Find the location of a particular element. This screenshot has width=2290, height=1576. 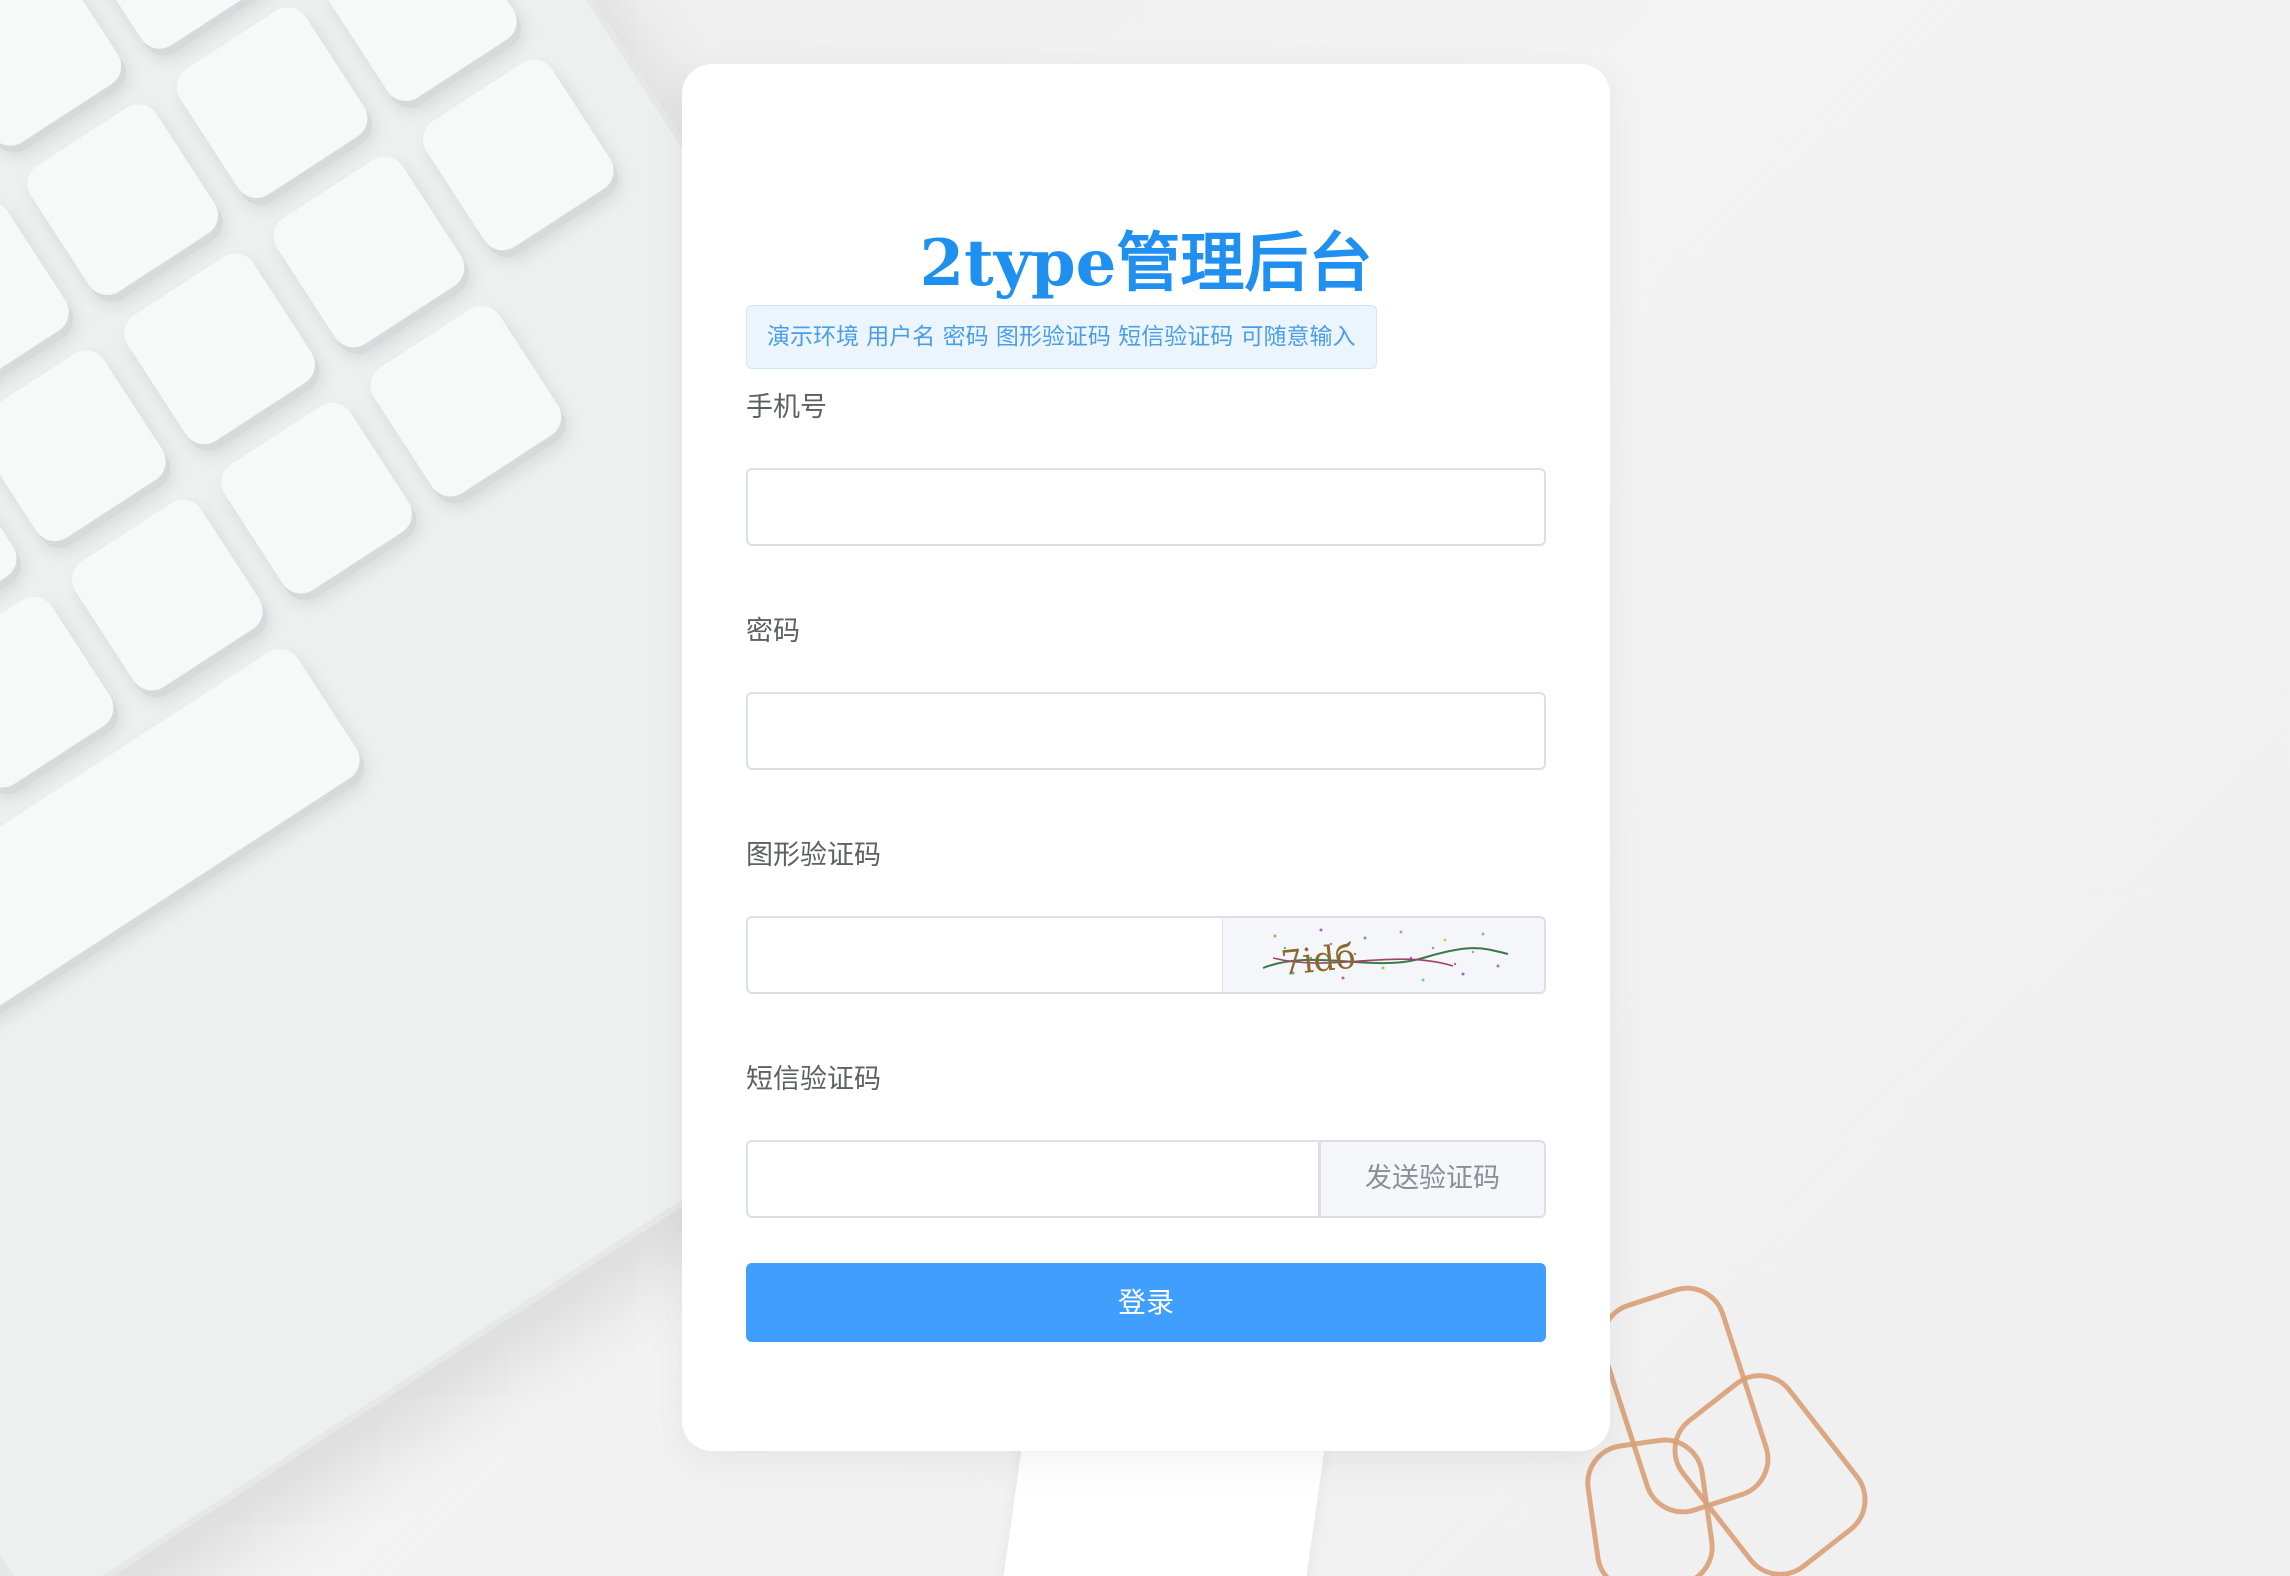

sms-code-input is located at coordinates (1033, 1179).